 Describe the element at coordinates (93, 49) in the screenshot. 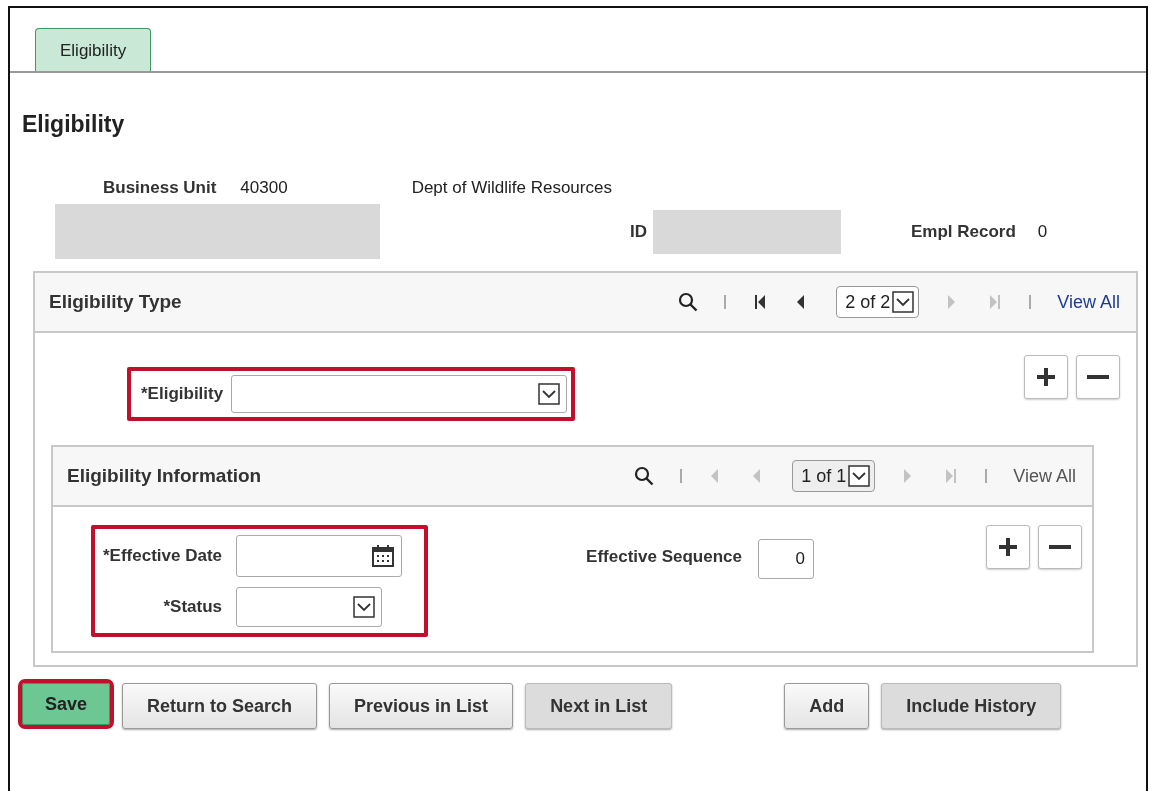

I see `tab: Eligibility` at that location.